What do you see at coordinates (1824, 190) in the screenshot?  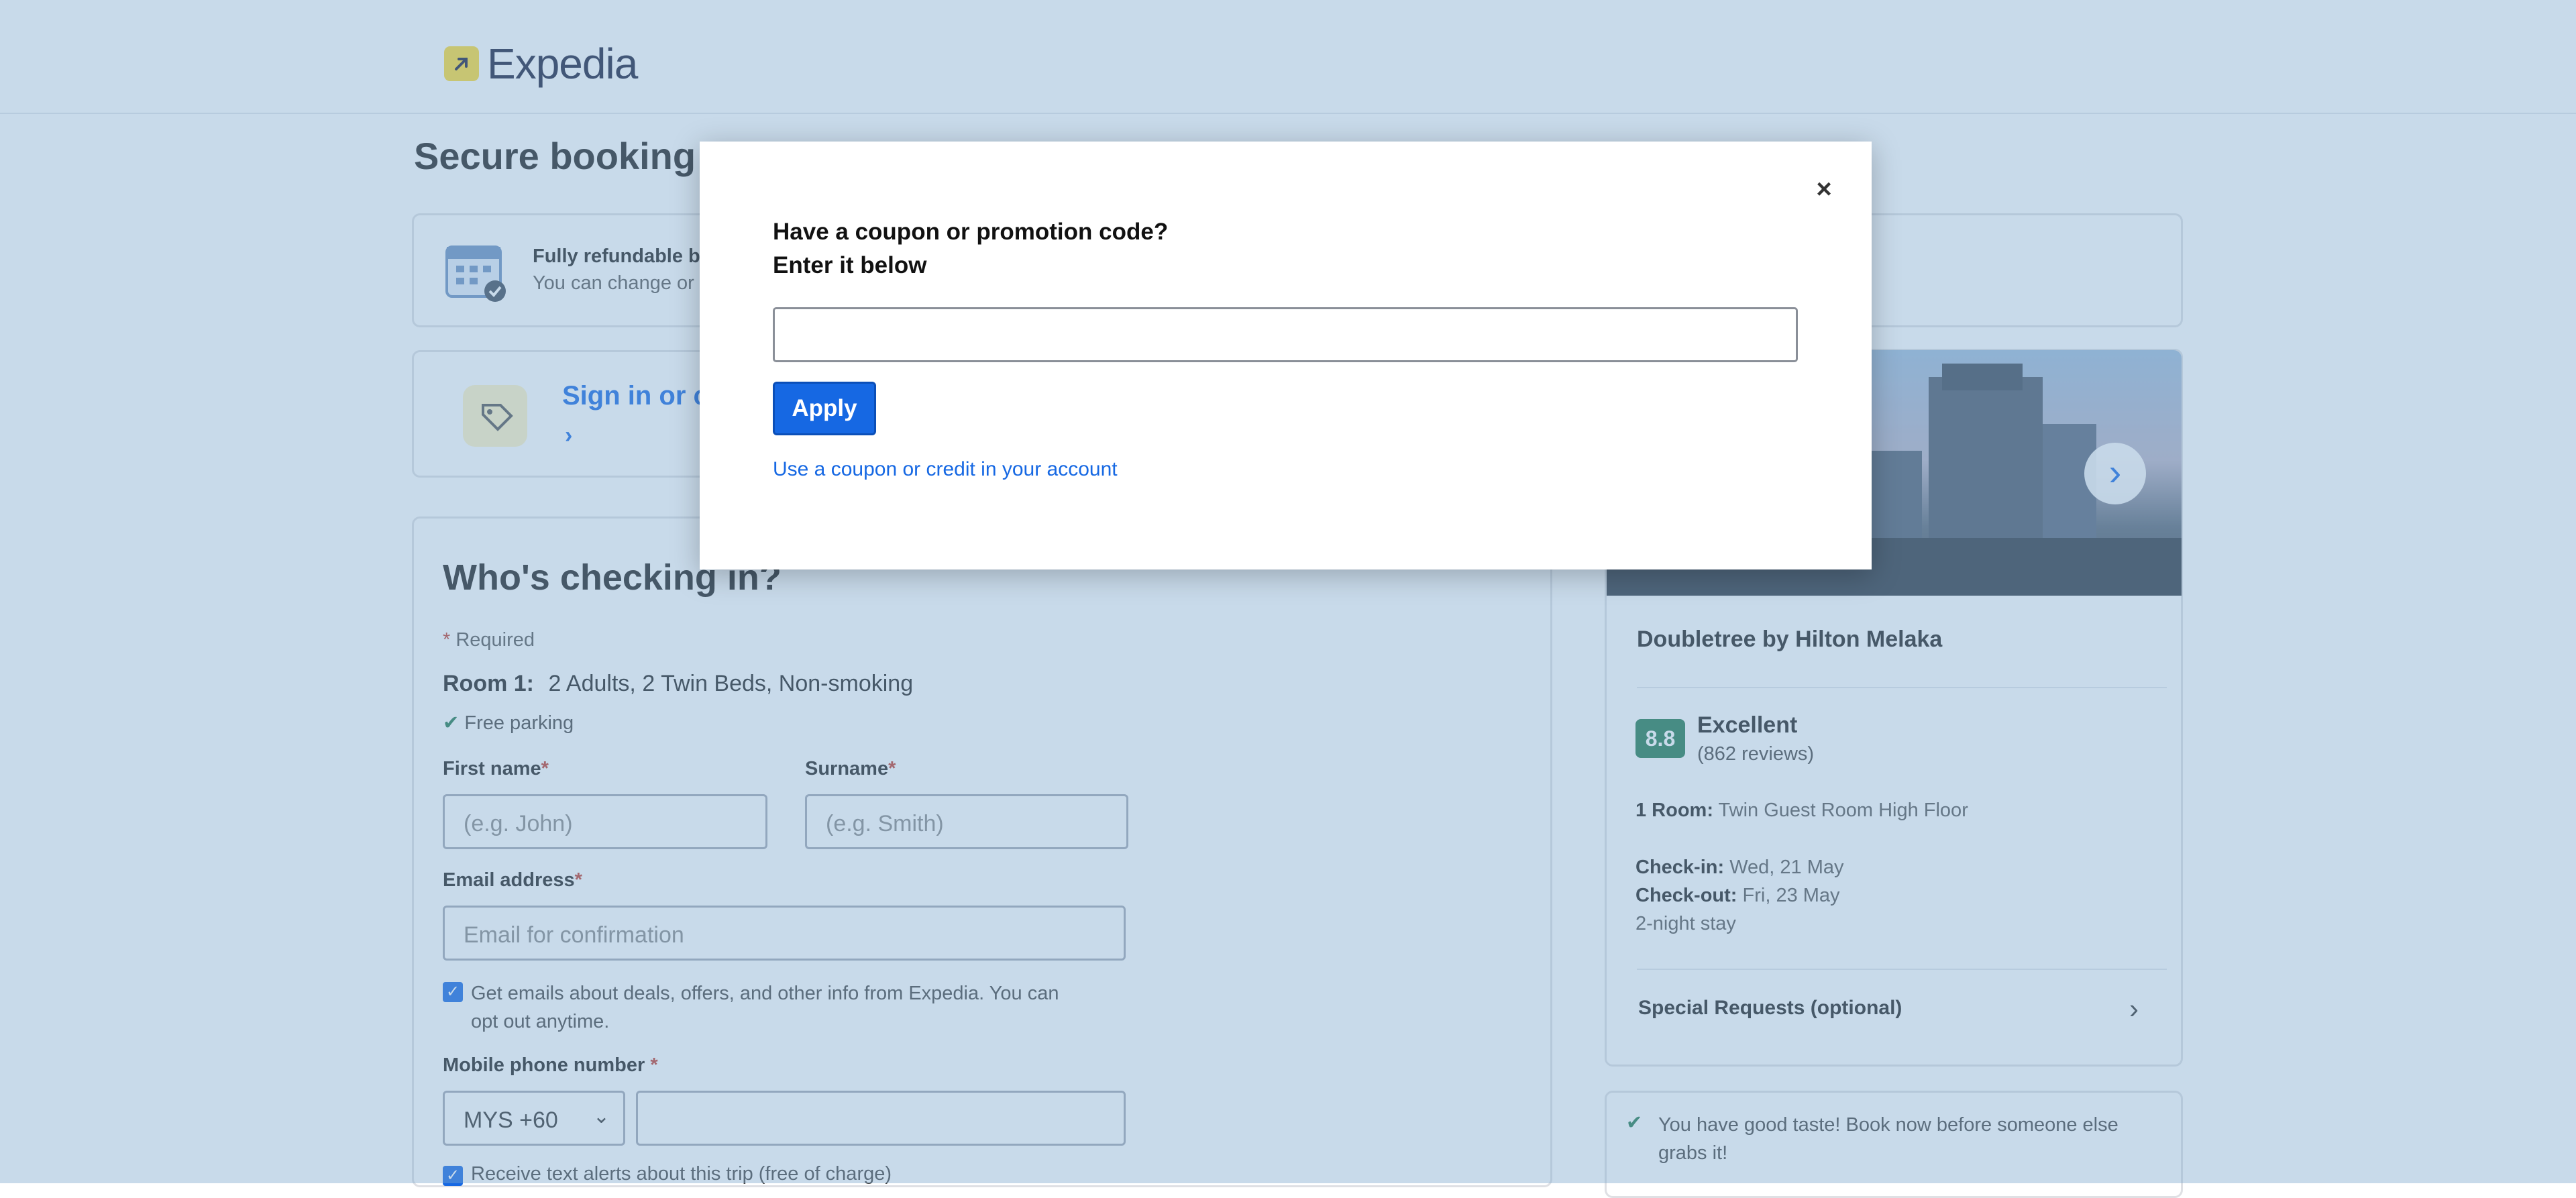 I see `close-icon: ×` at bounding box center [1824, 190].